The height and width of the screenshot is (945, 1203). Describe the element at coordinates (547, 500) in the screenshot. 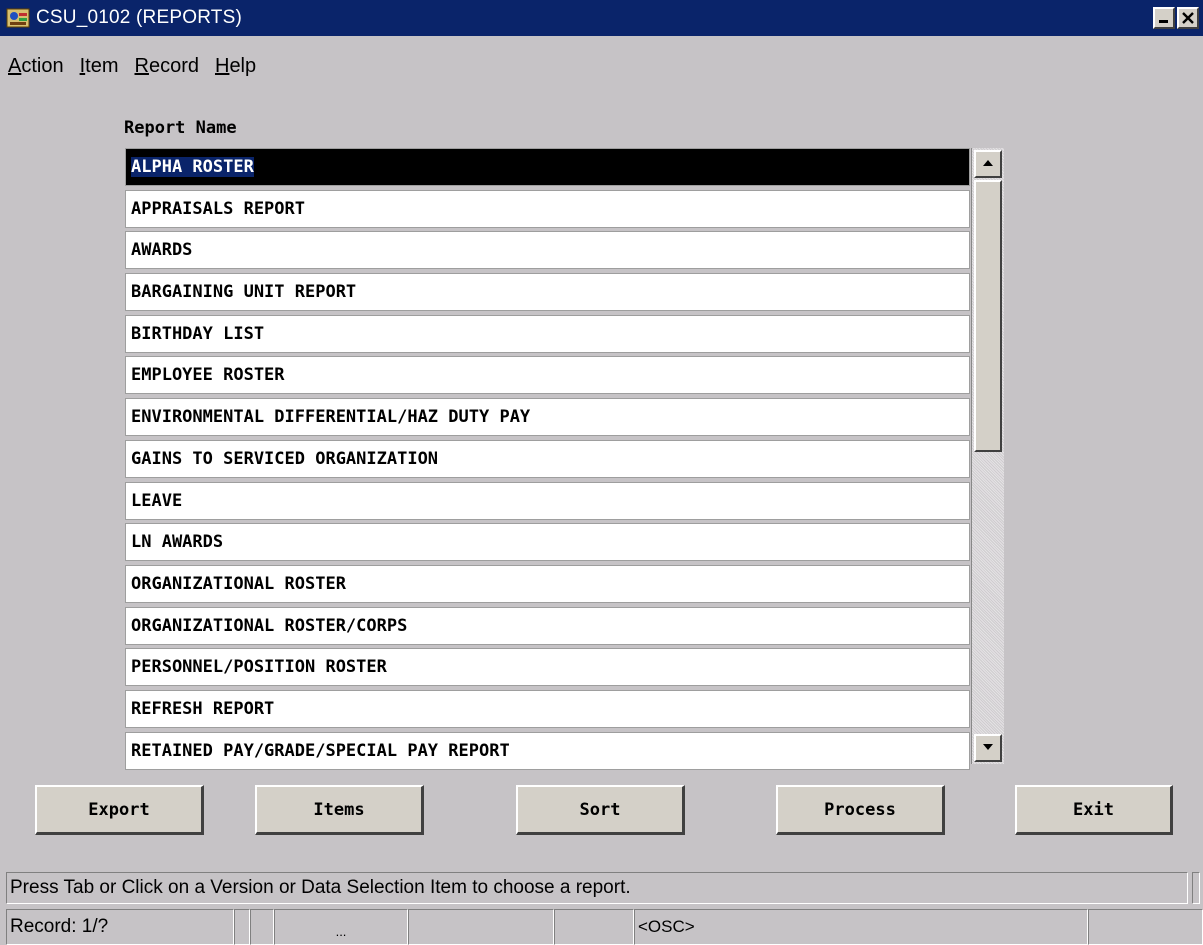

I see `report-list-item: LEAVE` at that location.